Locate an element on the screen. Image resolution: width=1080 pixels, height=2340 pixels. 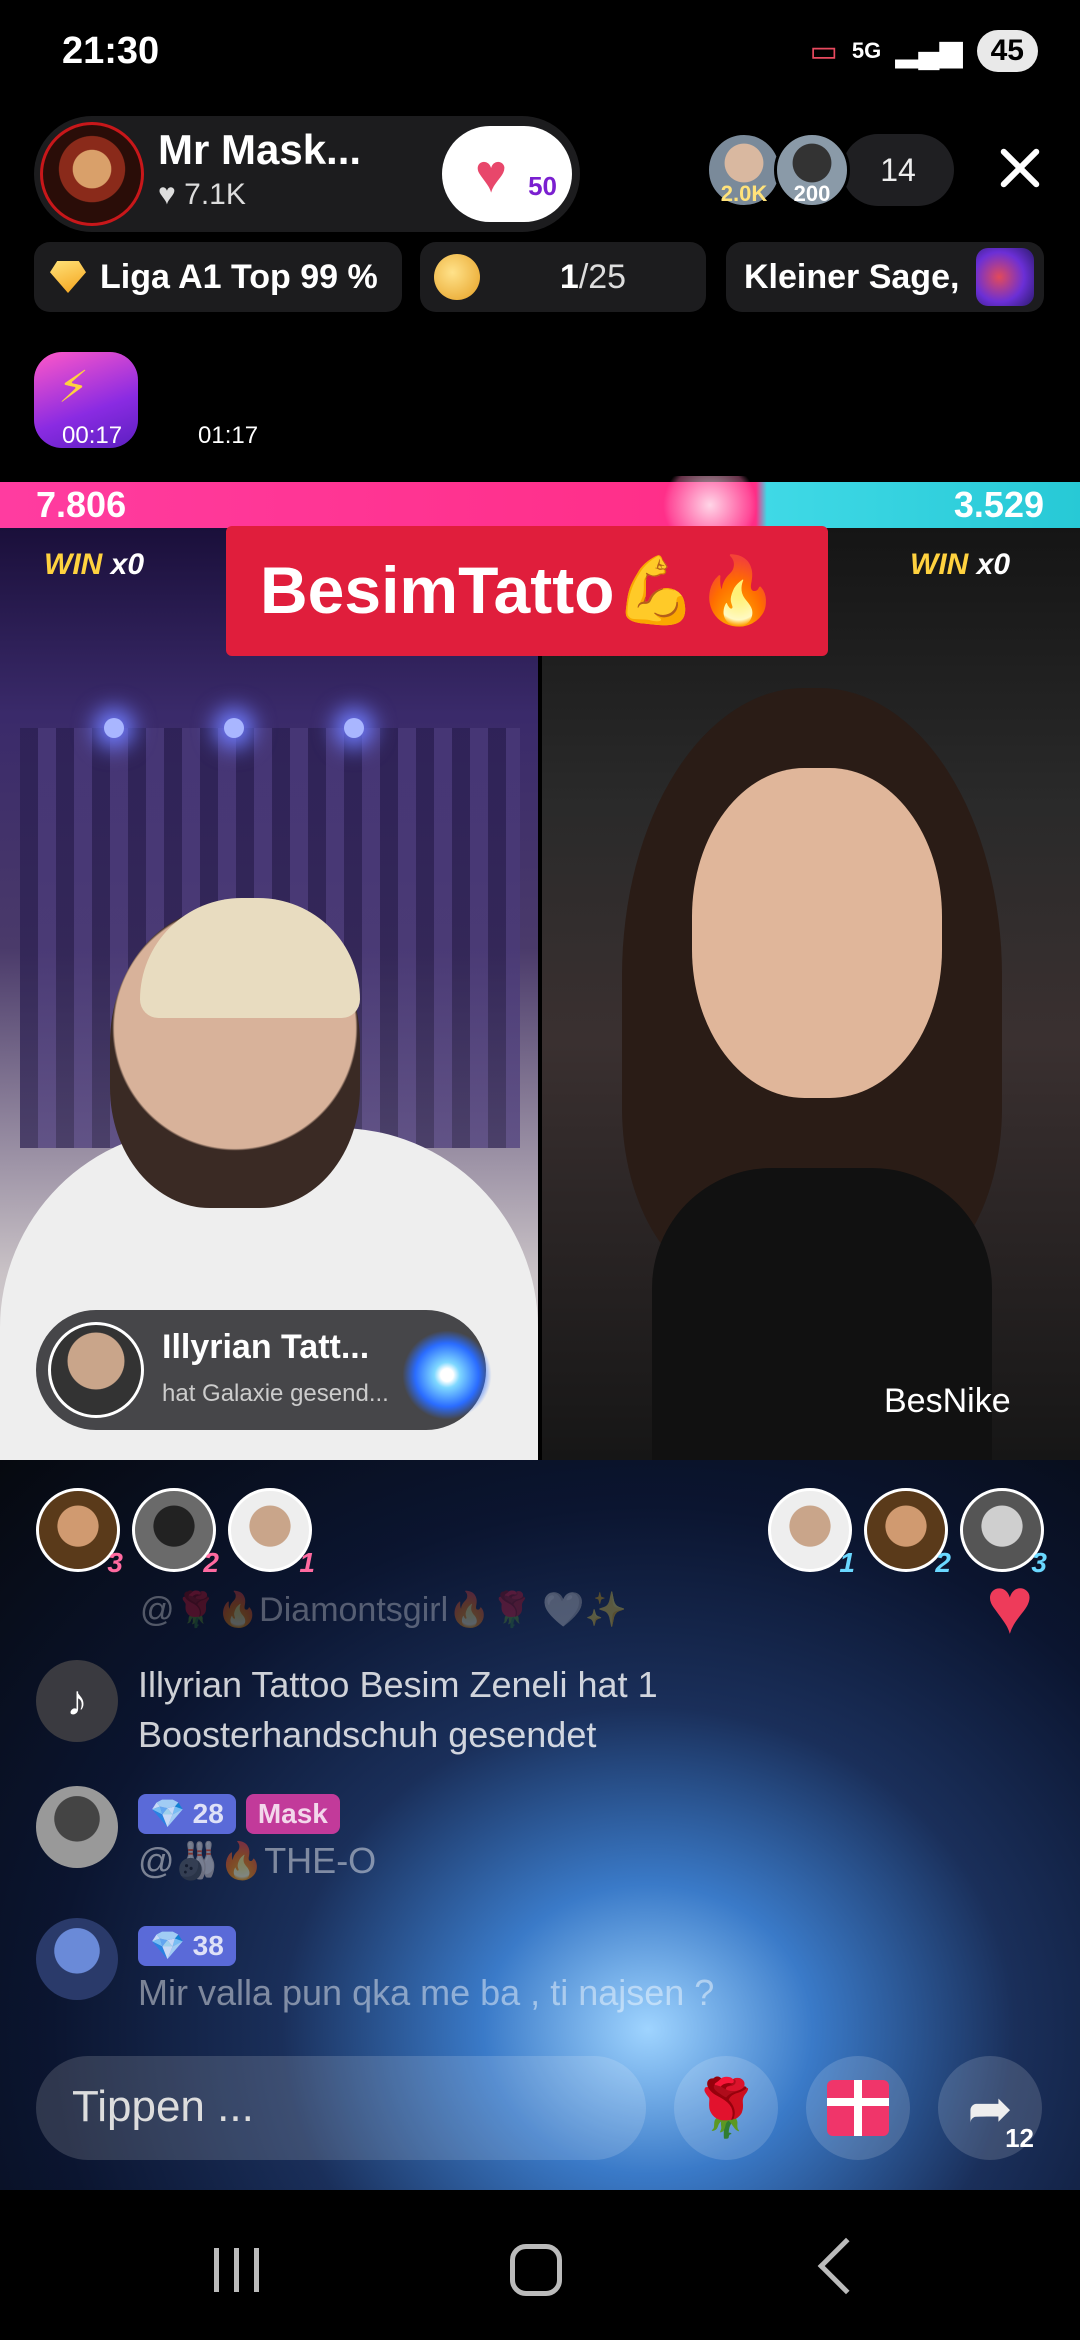
level-badge: 💎 38 is located at coordinates (187, 1946).